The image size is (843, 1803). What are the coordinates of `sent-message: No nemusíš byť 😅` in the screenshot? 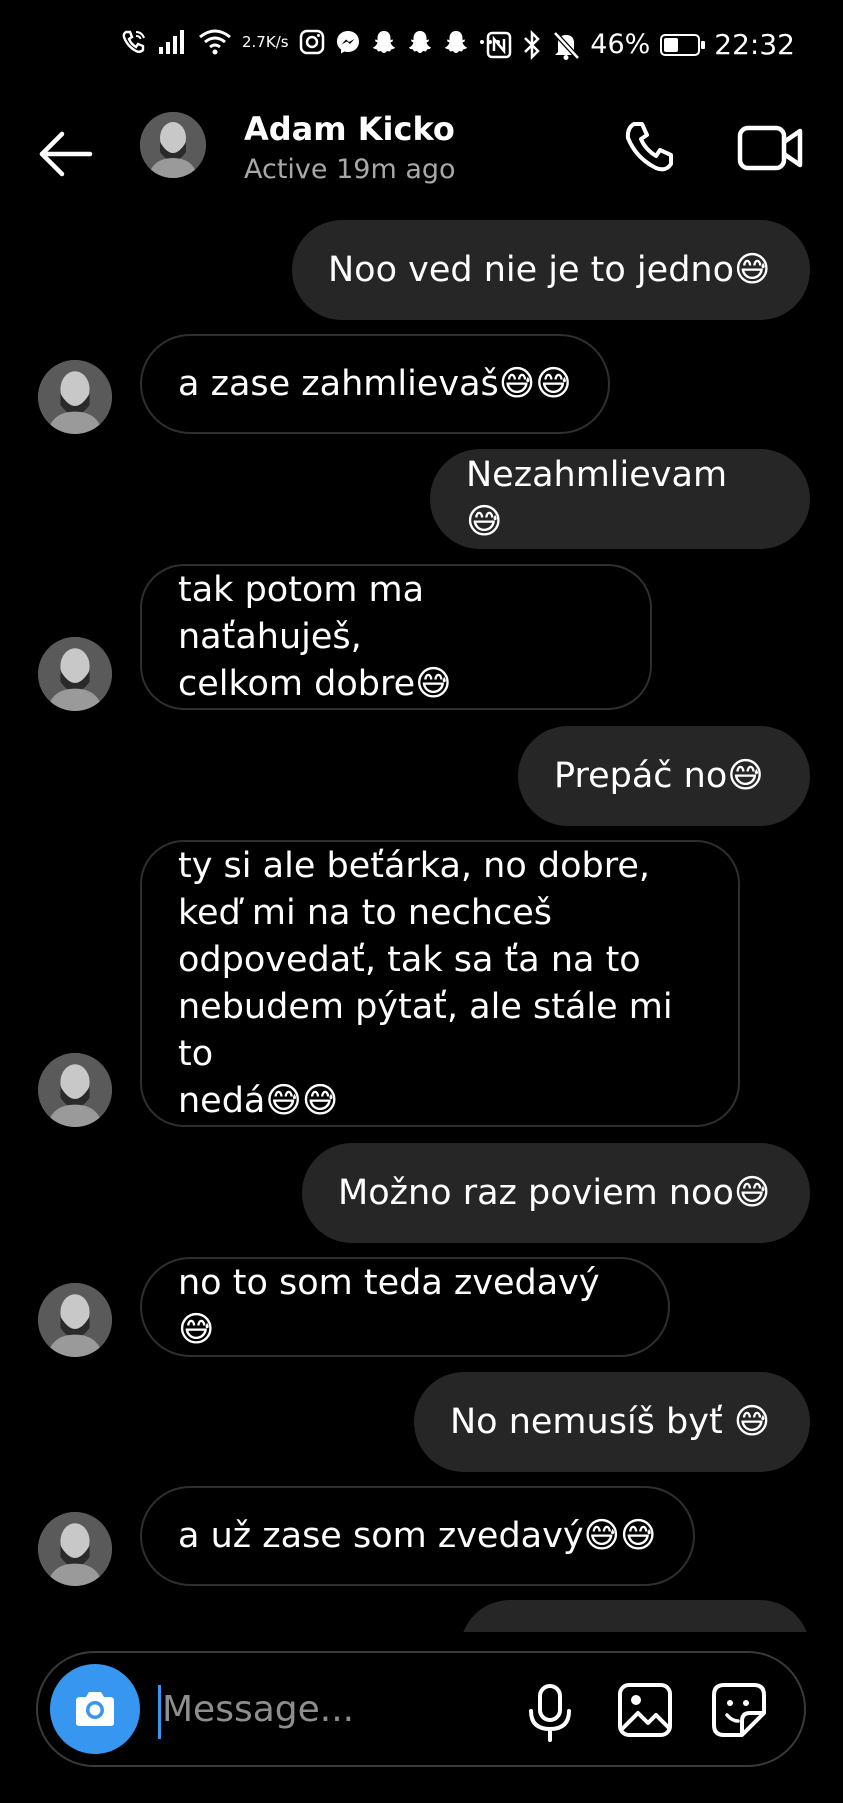 It's located at (612, 1422).